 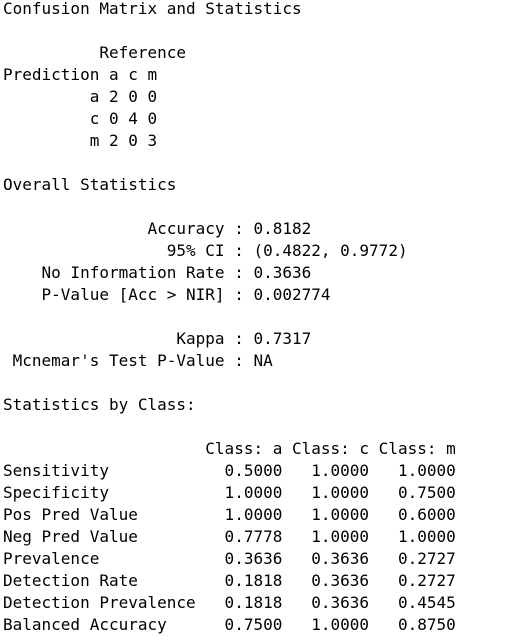 I want to click on console-line: Mcnemar's Test P-Value : NA, so click(x=138, y=360).